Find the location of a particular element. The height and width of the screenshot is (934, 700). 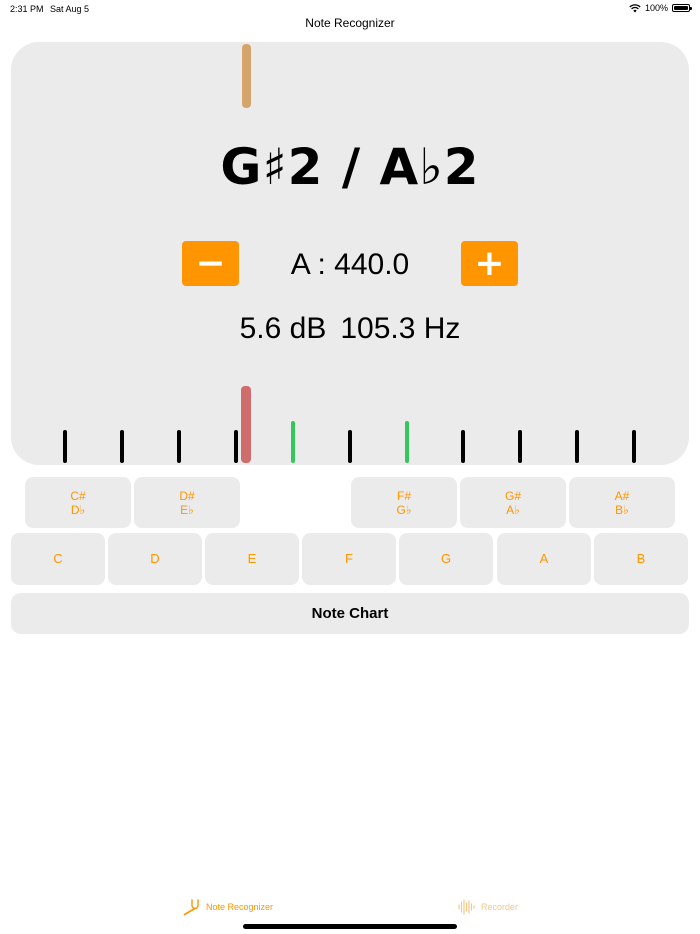

note-chart-button: Note Chart is located at coordinates (350, 613).